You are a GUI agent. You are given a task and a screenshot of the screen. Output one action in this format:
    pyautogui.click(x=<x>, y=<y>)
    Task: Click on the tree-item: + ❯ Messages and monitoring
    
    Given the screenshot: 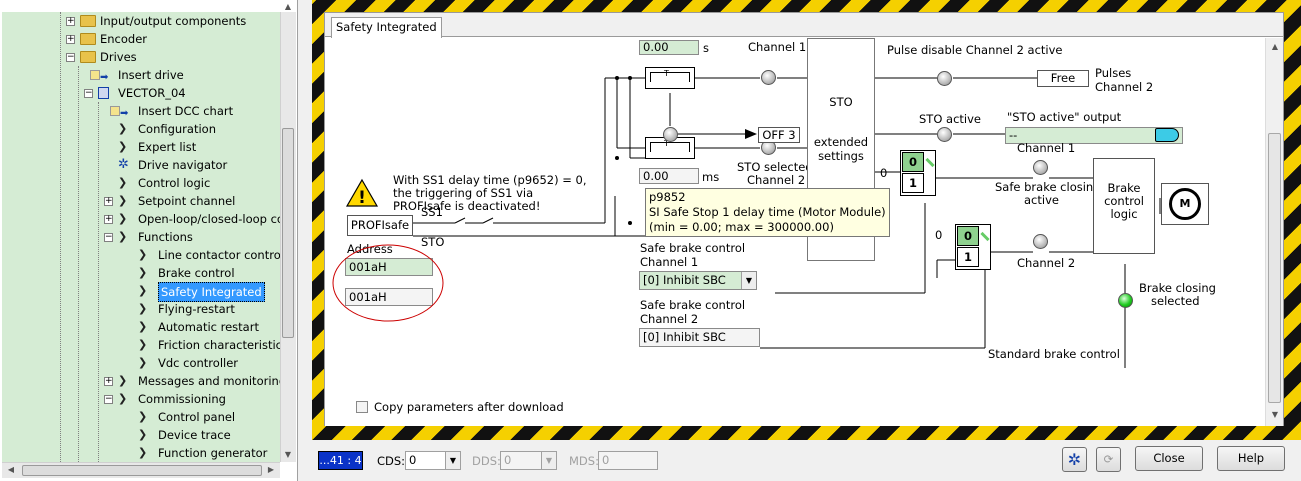 What is the action you would take?
    pyautogui.click(x=141, y=381)
    